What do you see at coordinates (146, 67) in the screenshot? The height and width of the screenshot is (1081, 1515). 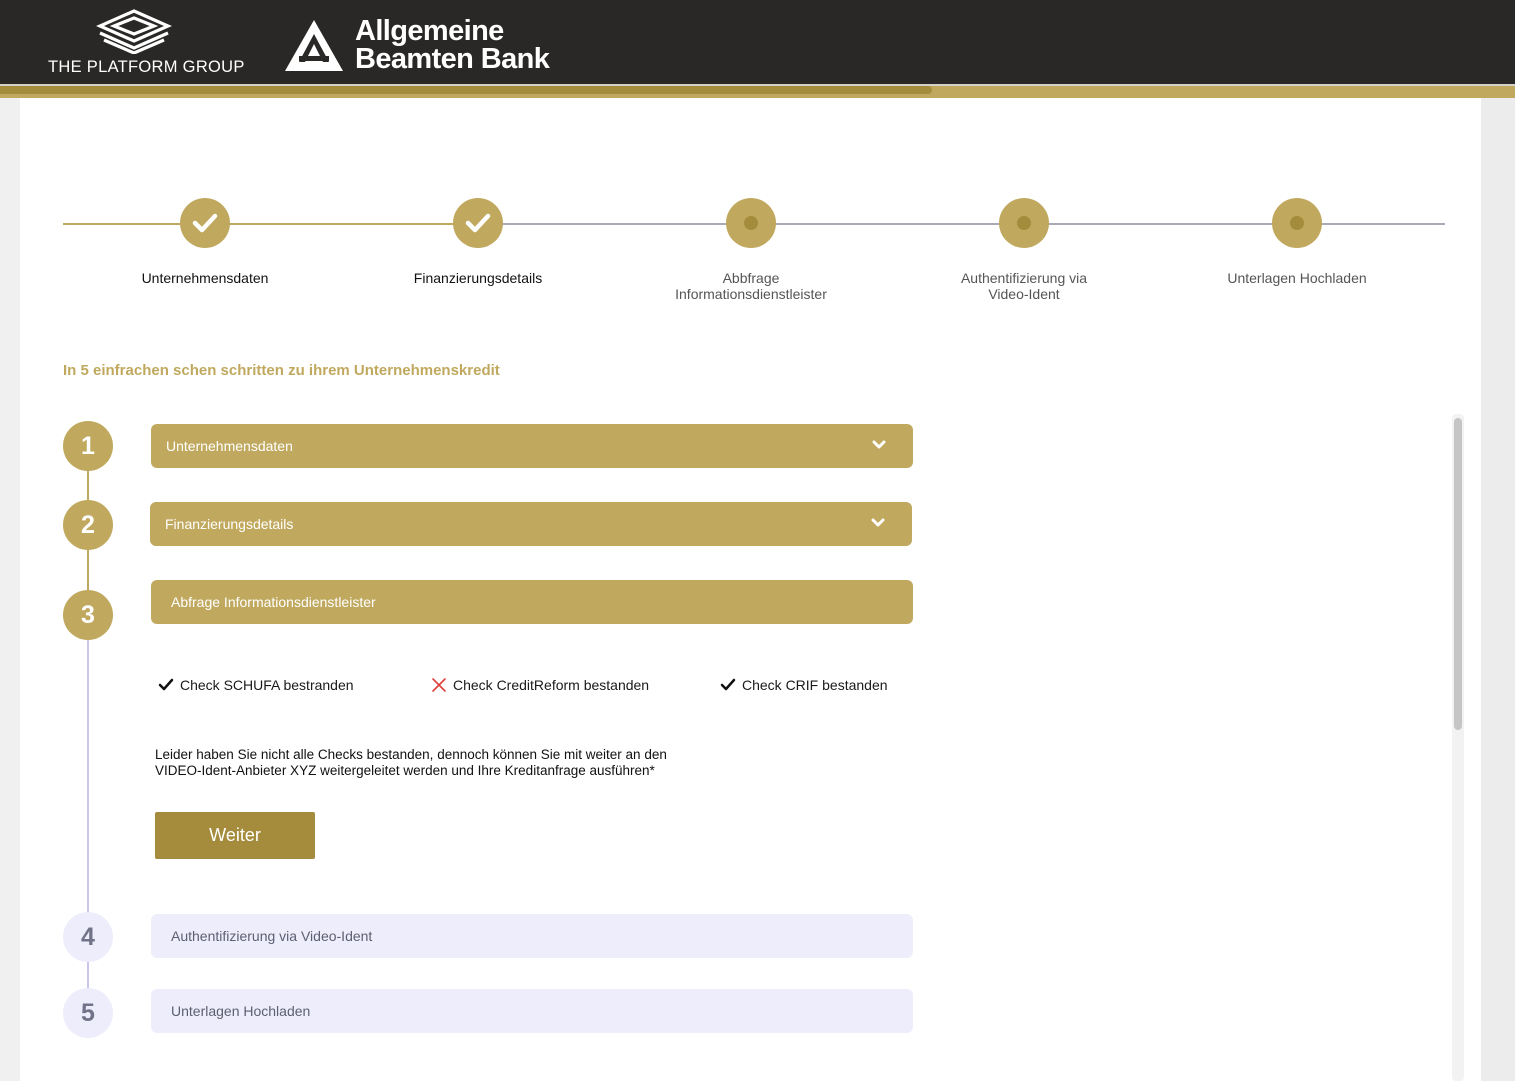 I see `platform-logo-text: THE PLATFORM GROUP` at bounding box center [146, 67].